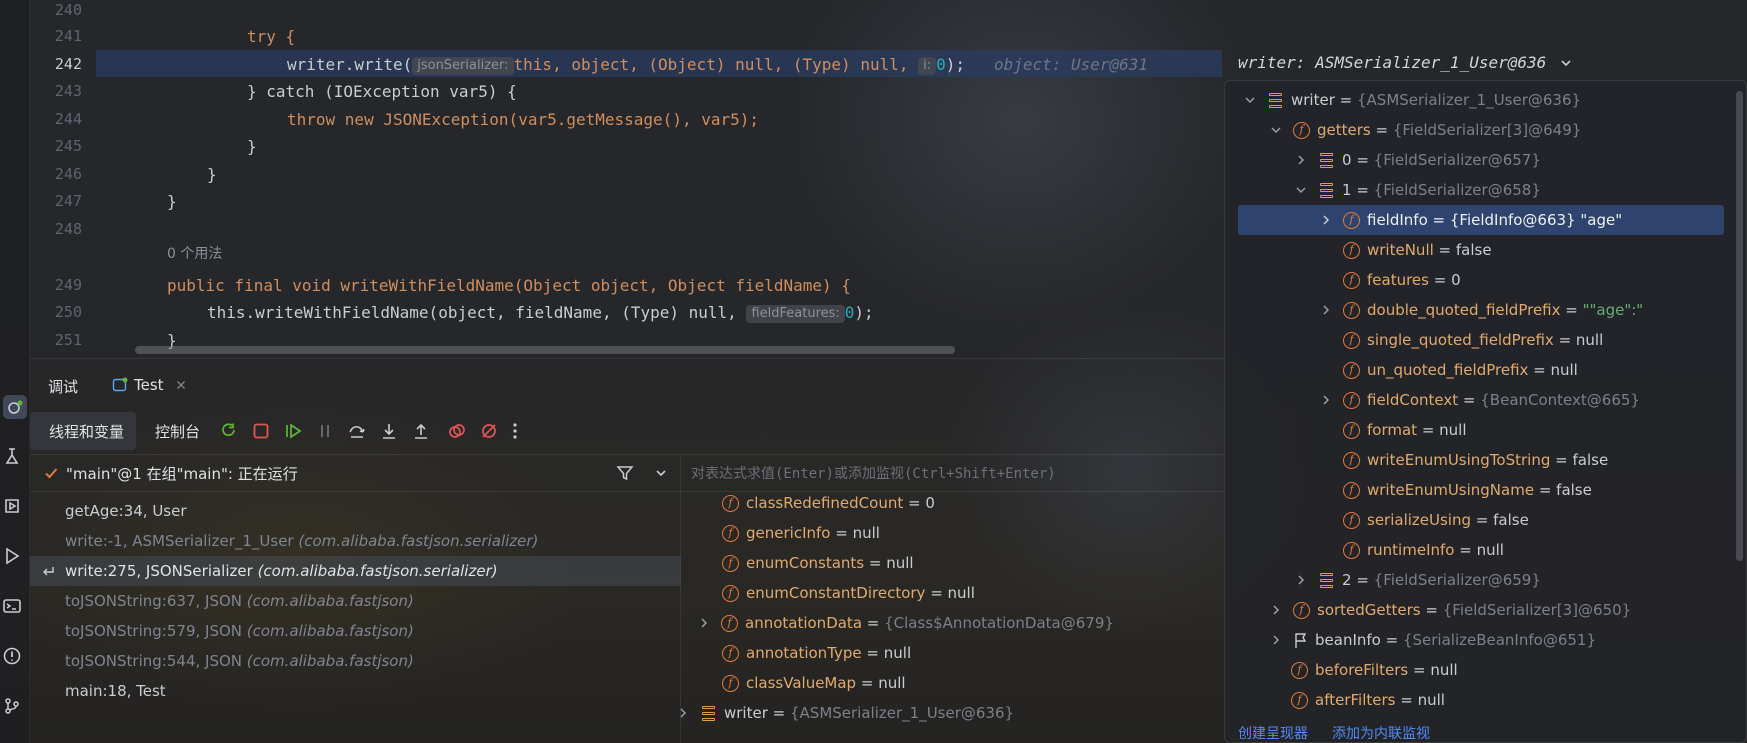 Image resolution: width=1747 pixels, height=743 pixels. Describe the element at coordinates (1417, 250) in the screenshot. I see `popup-row: f writeNull = false` at that location.